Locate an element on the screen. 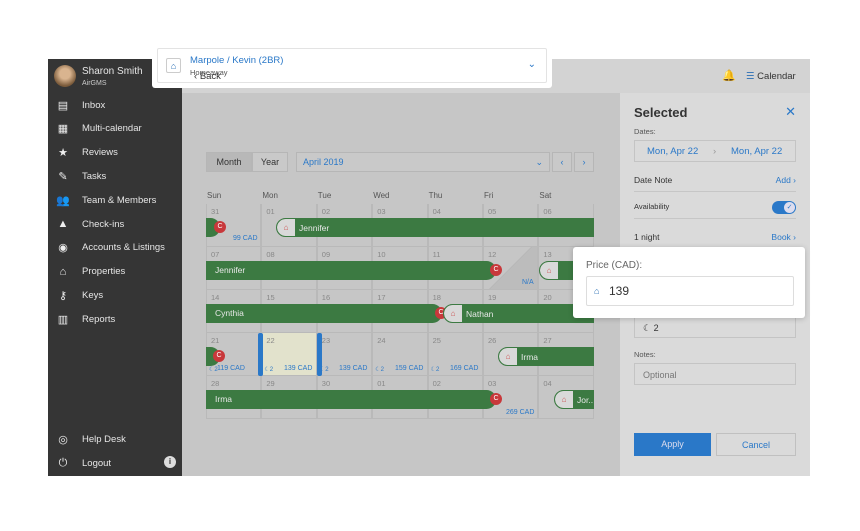  day-number: 08 is located at coordinates (270, 254).